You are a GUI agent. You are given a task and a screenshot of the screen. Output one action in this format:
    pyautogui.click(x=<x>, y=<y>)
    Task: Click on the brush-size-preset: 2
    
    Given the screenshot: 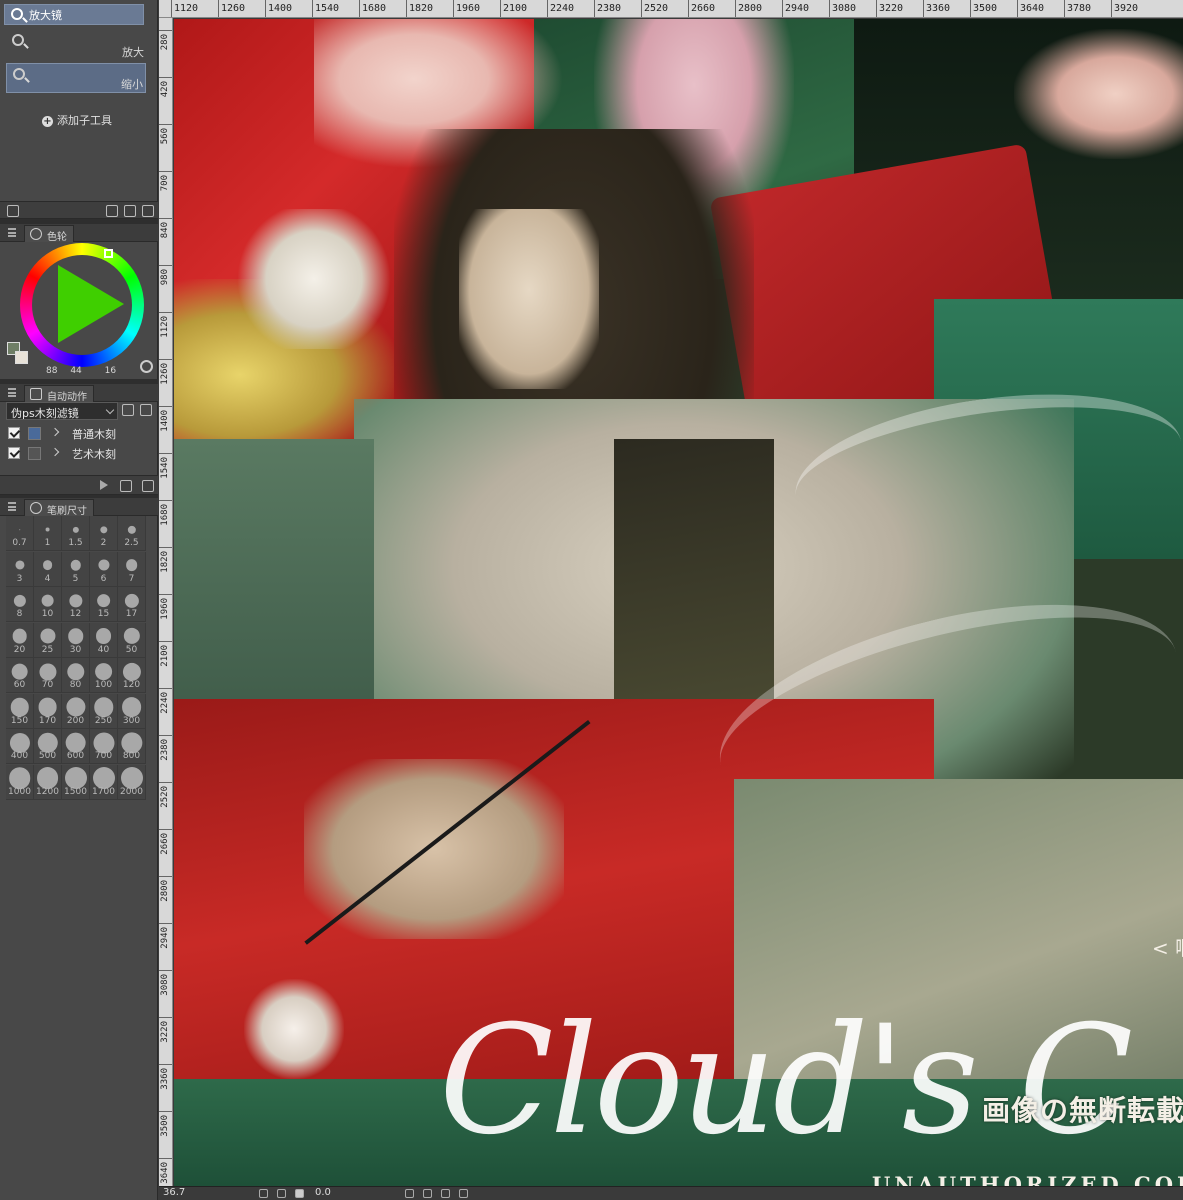 What is the action you would take?
    pyautogui.click(x=104, y=533)
    